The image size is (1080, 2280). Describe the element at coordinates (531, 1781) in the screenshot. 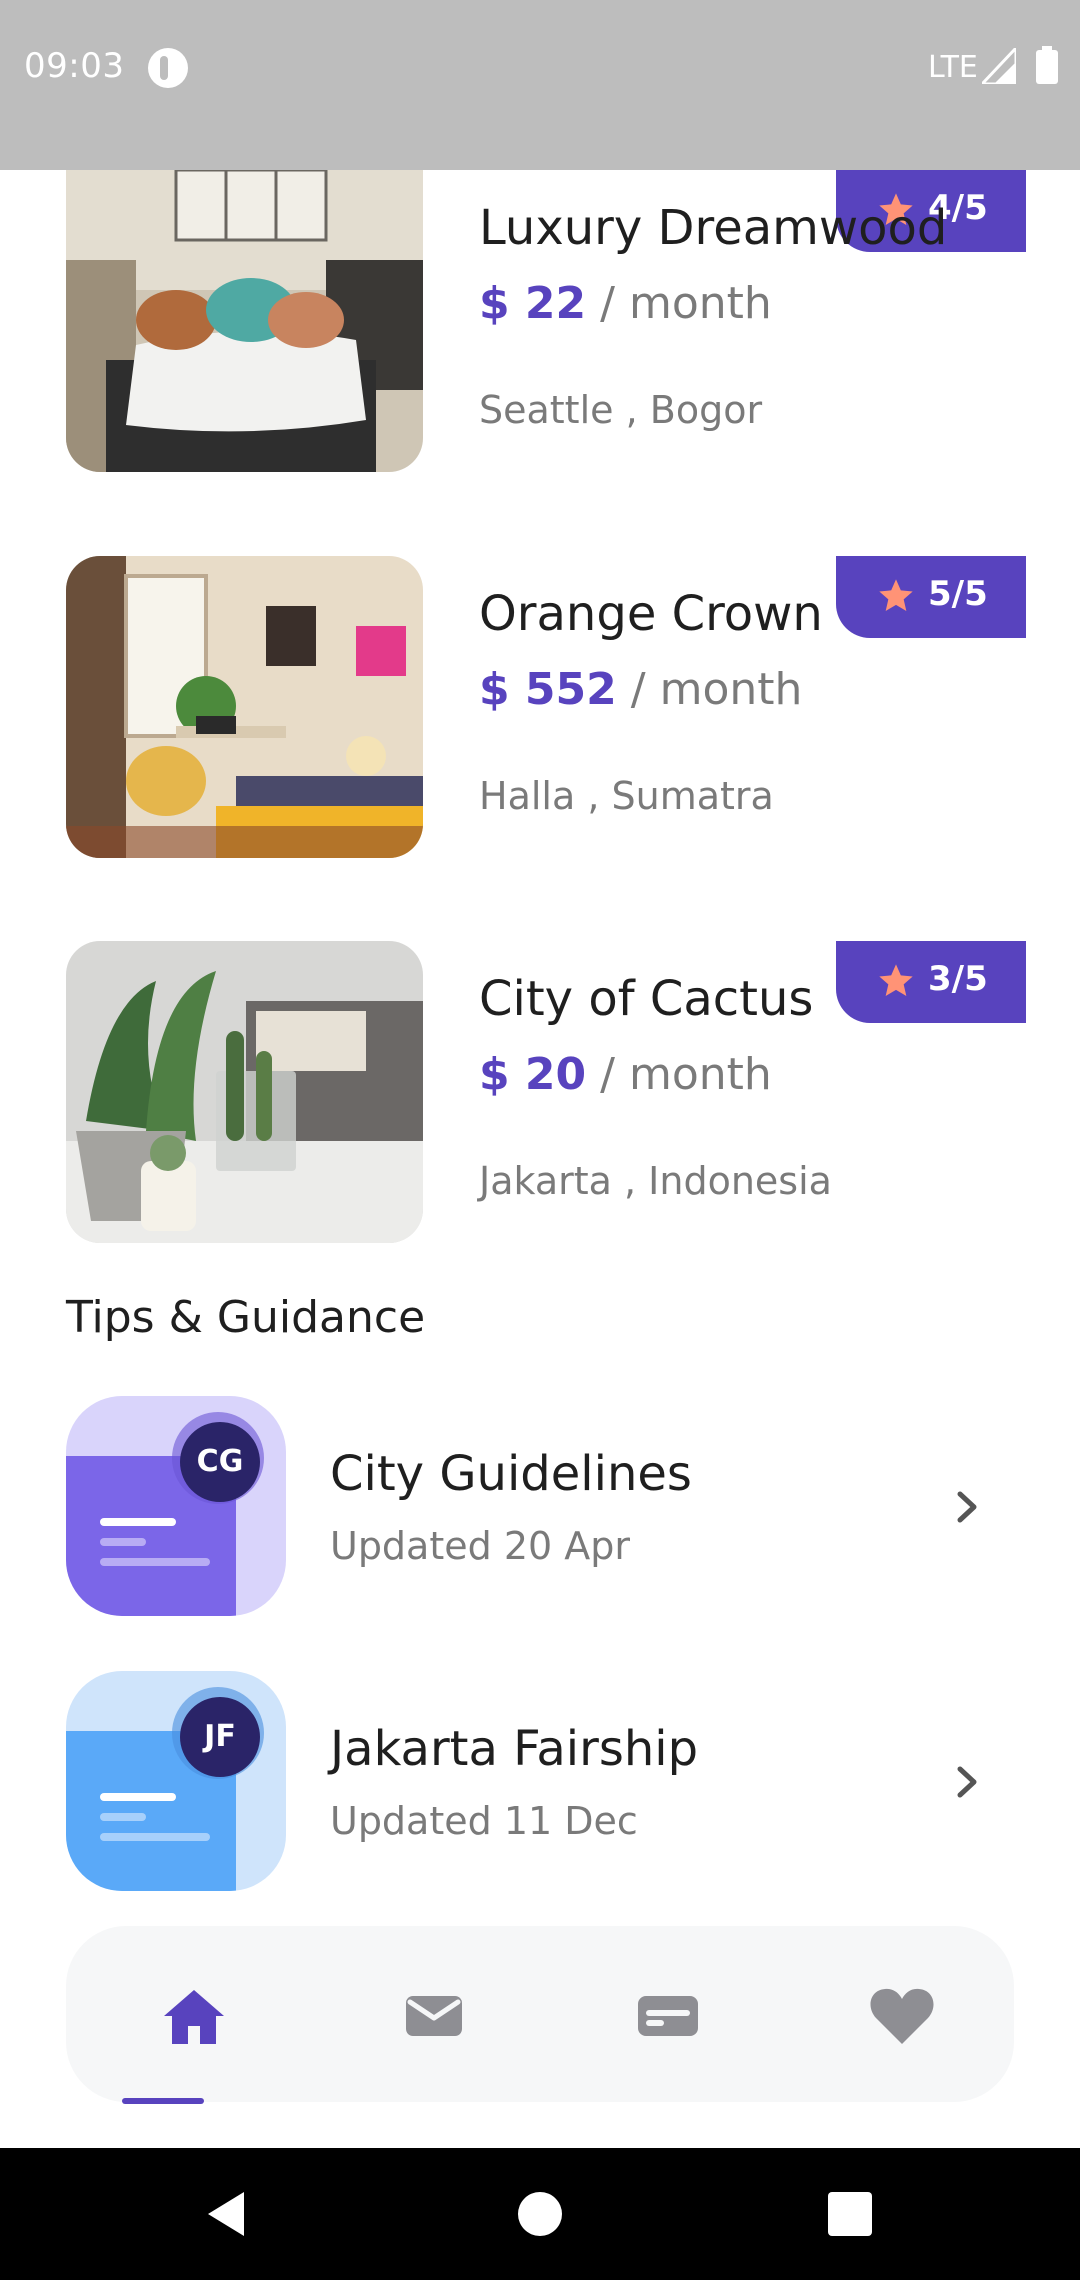

I see `tip-item-jakarta-fairship: JF Jakarta Fairship Updated 11 Dec` at that location.